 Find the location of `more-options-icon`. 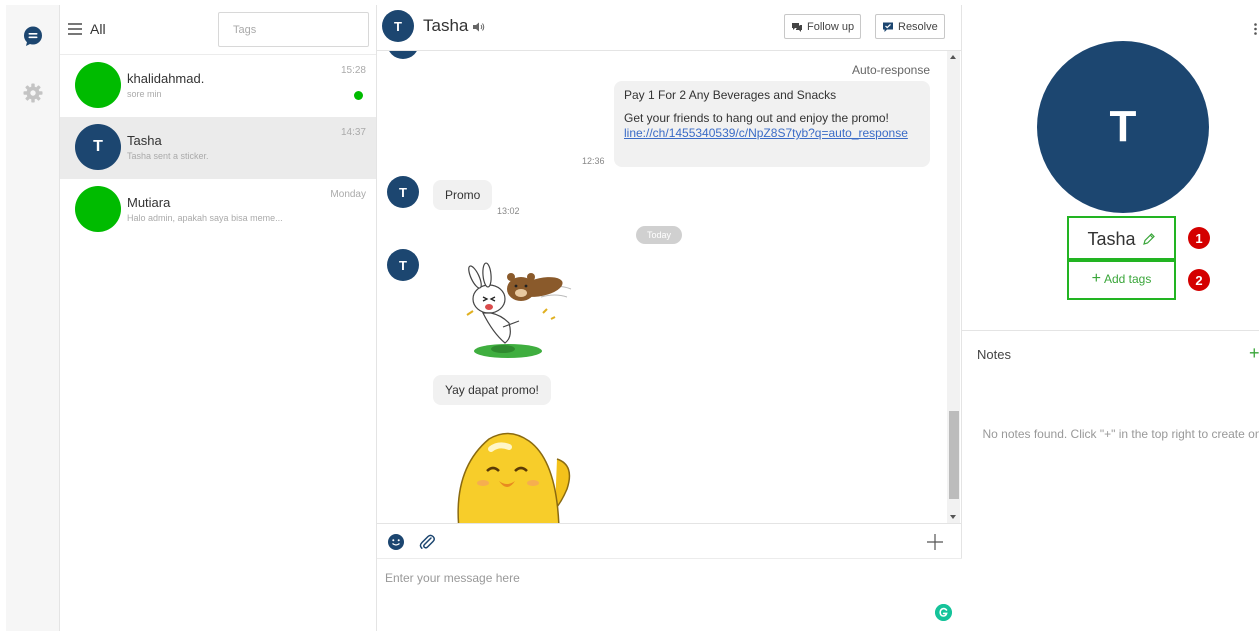

more-options-icon is located at coordinates (1255, 29).